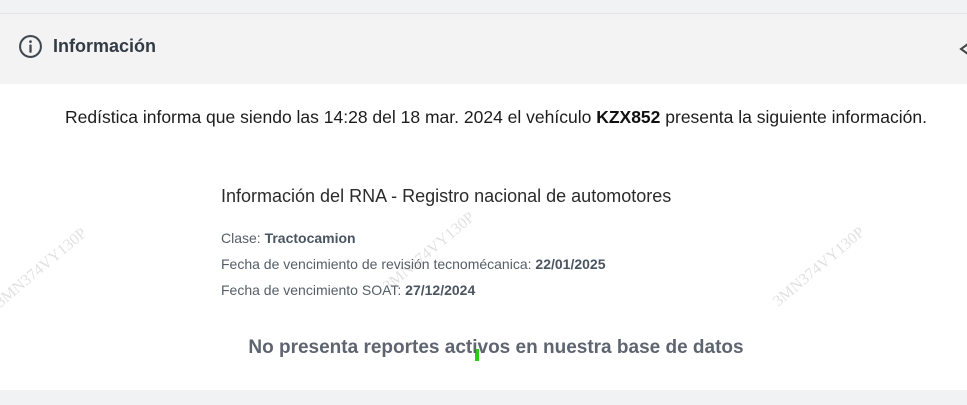 The width and height of the screenshot is (967, 405). Describe the element at coordinates (30, 46) in the screenshot. I see `info-circle-icon` at that location.